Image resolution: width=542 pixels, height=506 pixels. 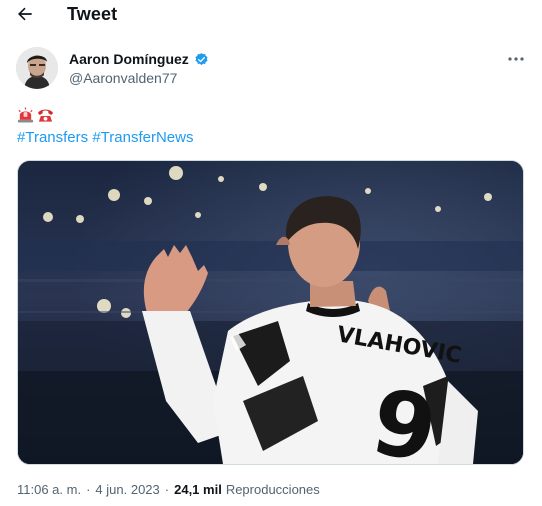 I want to click on tweet-date: 4 jun. 2023, so click(x=127, y=489).